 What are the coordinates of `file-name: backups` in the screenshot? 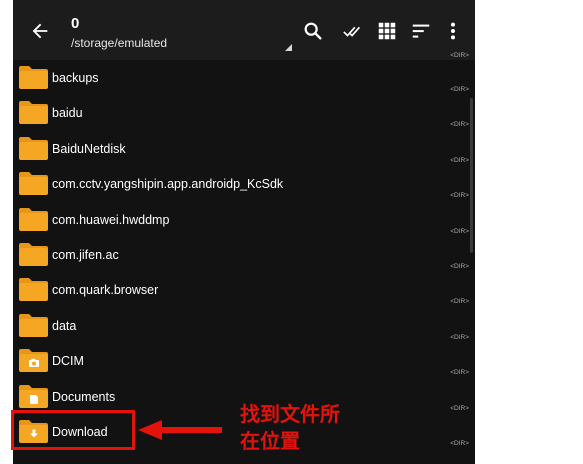 It's located at (75, 78).